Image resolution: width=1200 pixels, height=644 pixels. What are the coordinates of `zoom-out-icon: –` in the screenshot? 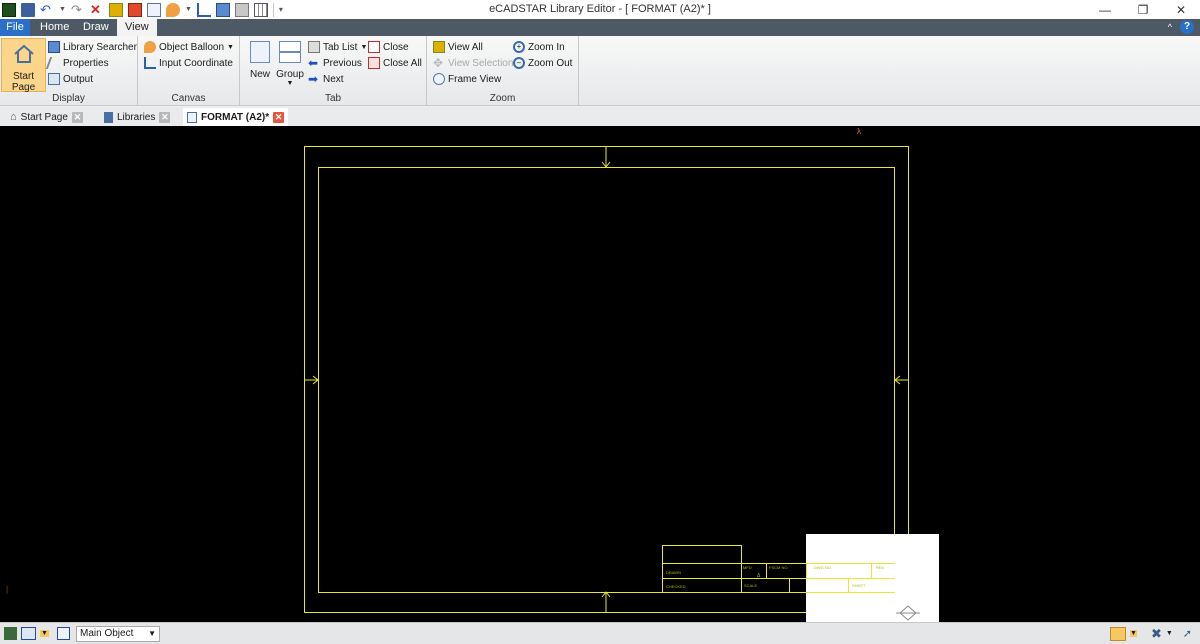 It's located at (519, 63).